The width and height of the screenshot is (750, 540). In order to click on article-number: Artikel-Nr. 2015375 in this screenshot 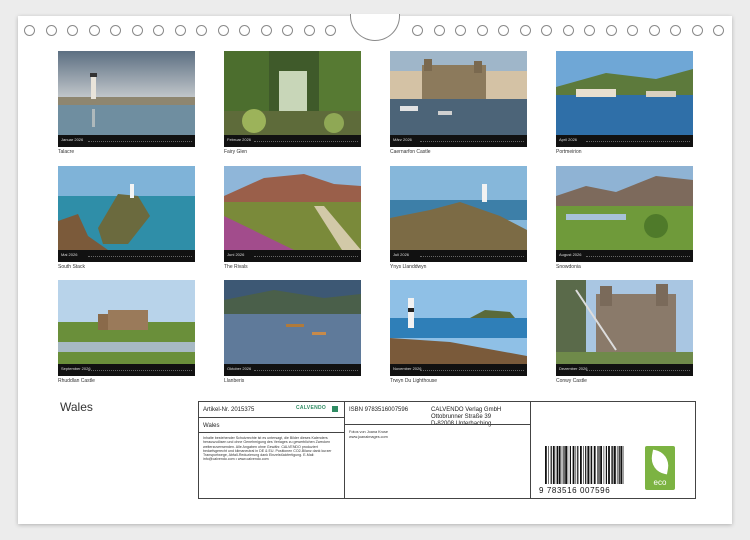, I will do `click(229, 410)`.